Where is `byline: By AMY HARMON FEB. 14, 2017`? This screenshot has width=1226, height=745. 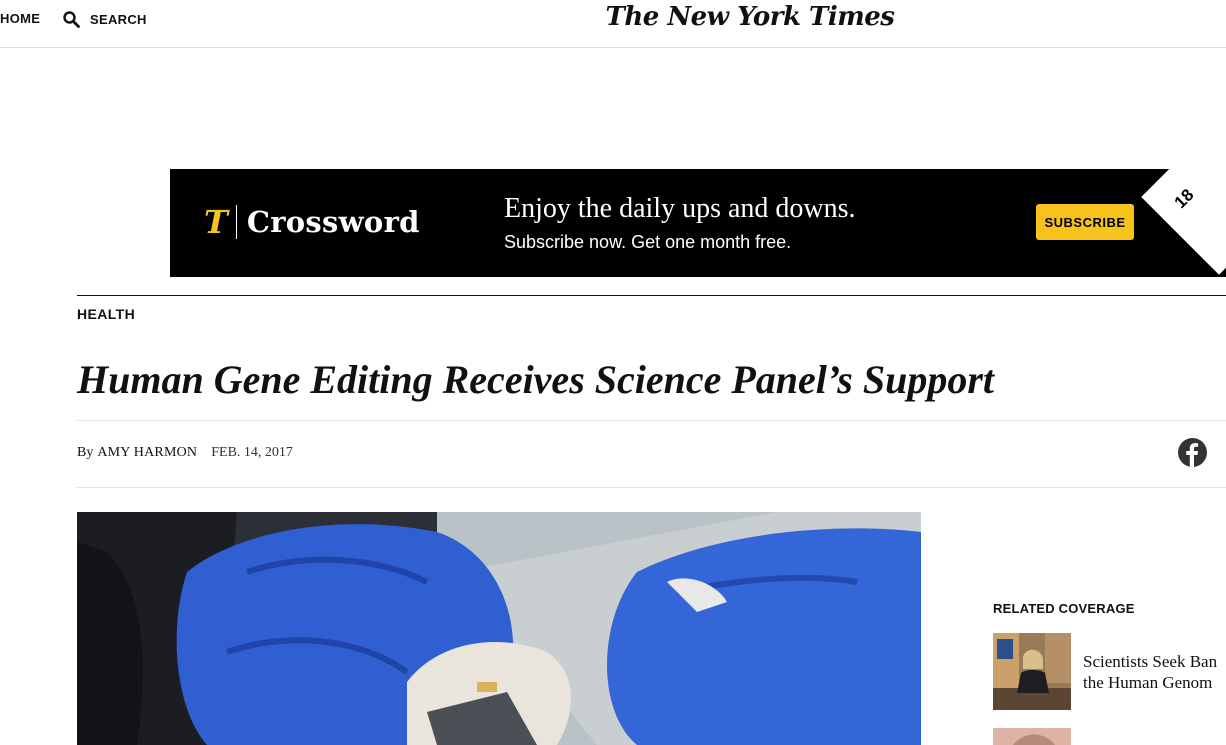
byline: By AMY HARMON FEB. 14, 2017 is located at coordinates (185, 453).